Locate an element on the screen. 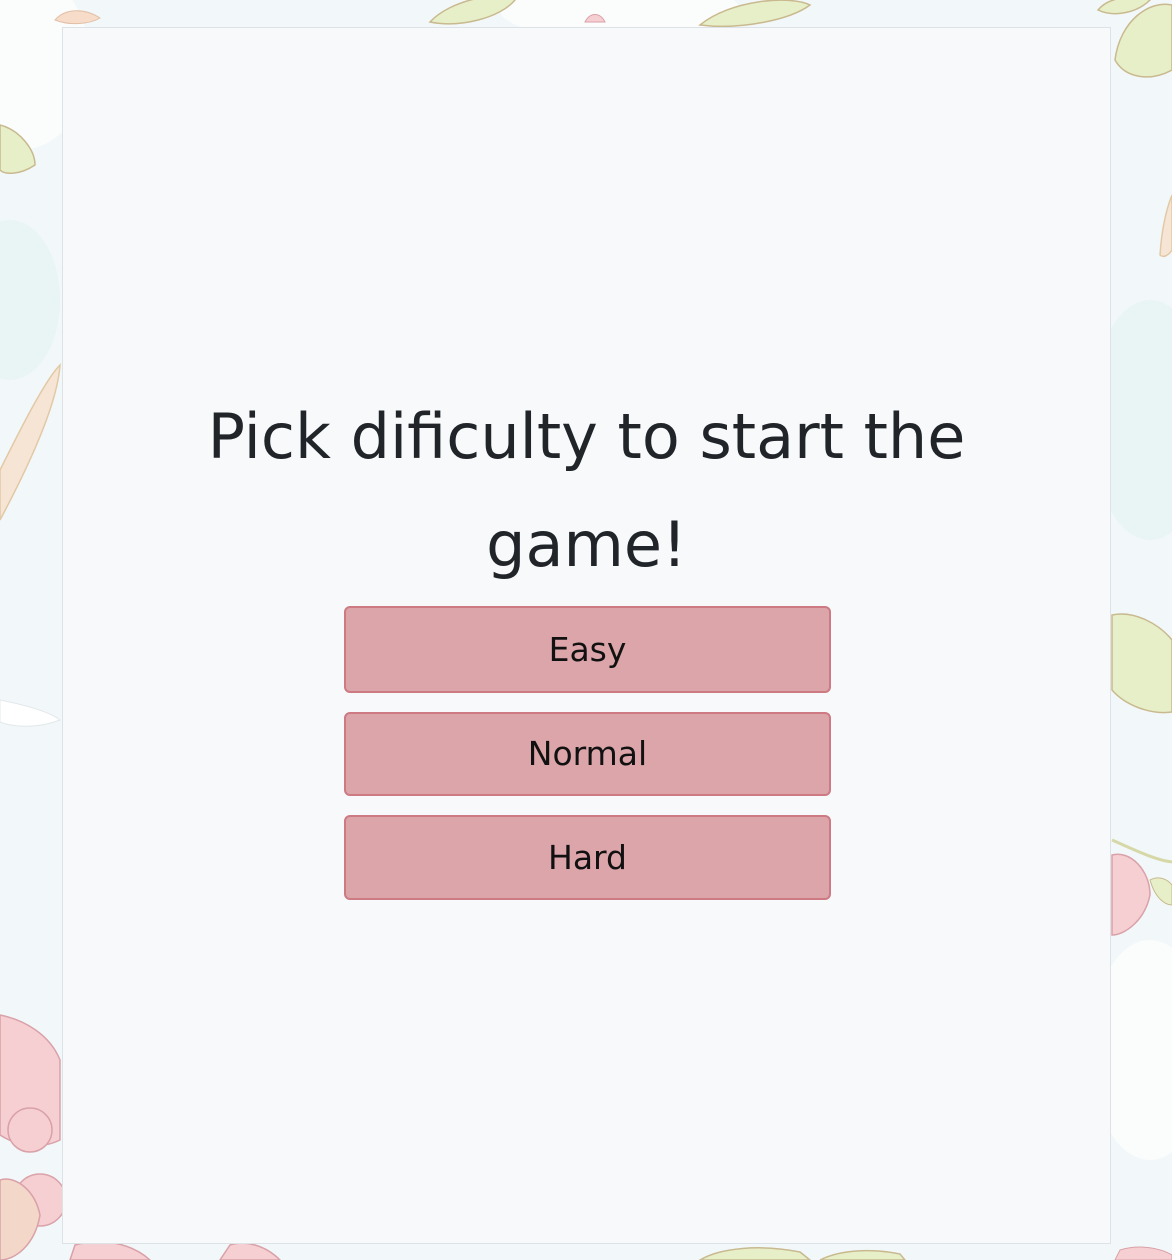 This screenshot has width=1172, height=1260. background-blotch is located at coordinates (30, 300).